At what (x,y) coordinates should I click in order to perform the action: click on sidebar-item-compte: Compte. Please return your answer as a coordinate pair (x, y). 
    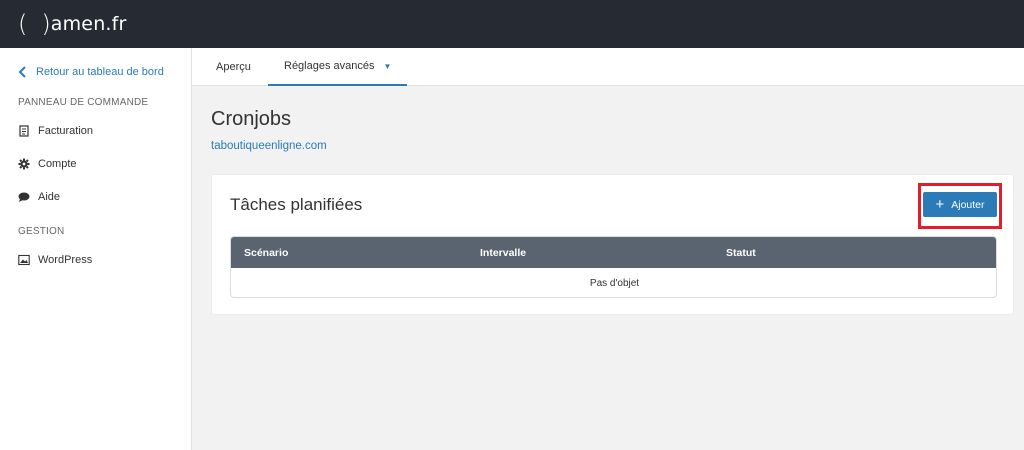
    Looking at the image, I should click on (47, 164).